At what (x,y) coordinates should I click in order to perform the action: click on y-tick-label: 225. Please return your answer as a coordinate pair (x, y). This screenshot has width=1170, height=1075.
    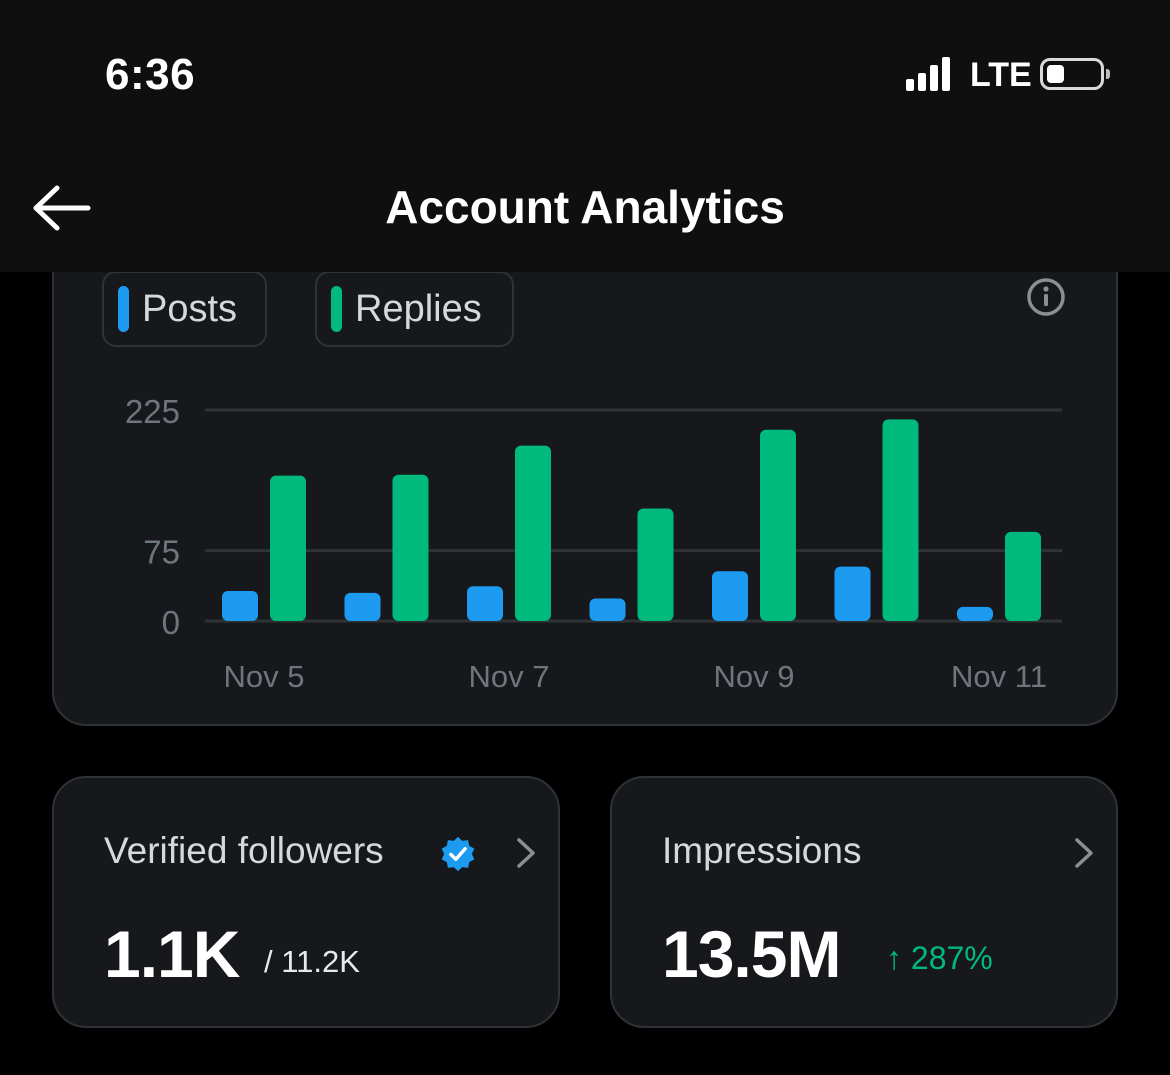
    Looking at the image, I should click on (152, 411).